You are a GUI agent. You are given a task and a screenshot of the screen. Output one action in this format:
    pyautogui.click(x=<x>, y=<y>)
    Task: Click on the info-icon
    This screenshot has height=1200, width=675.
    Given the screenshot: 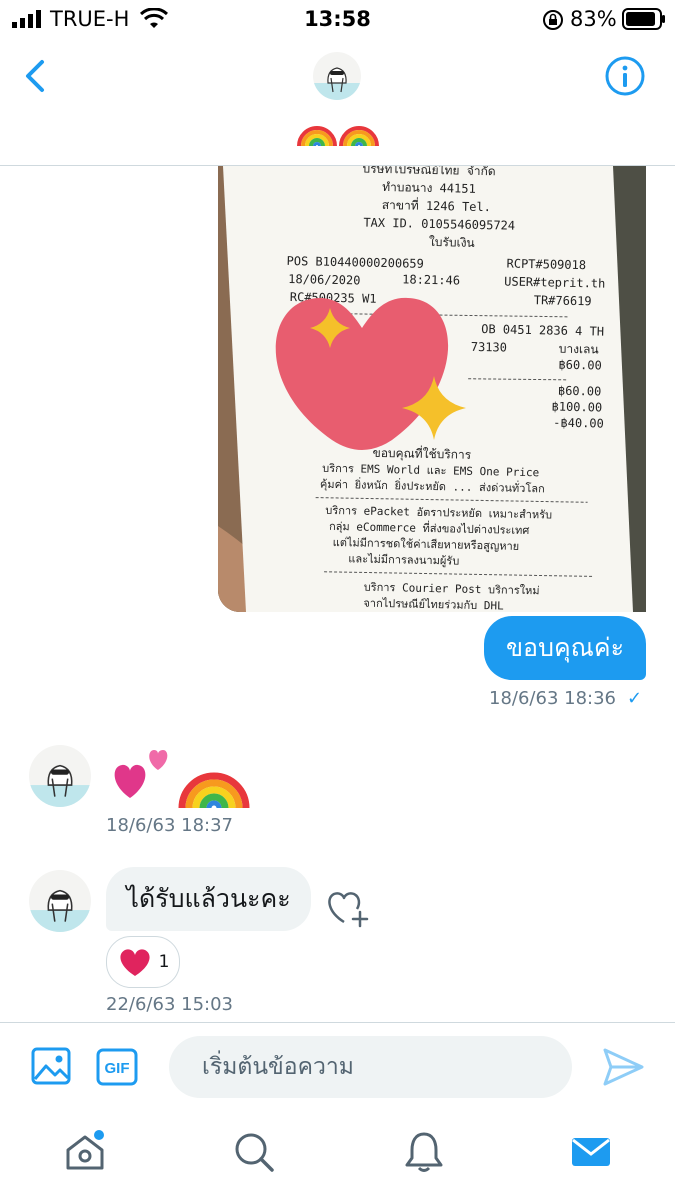 What is the action you would take?
    pyautogui.click(x=625, y=76)
    